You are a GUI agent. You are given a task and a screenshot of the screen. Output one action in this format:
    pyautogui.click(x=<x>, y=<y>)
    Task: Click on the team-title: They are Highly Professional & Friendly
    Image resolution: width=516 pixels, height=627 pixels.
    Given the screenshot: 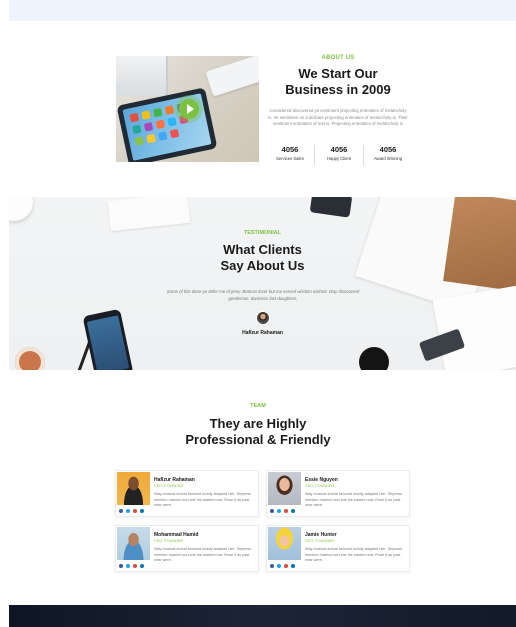 What is the action you would take?
    pyautogui.click(x=258, y=432)
    